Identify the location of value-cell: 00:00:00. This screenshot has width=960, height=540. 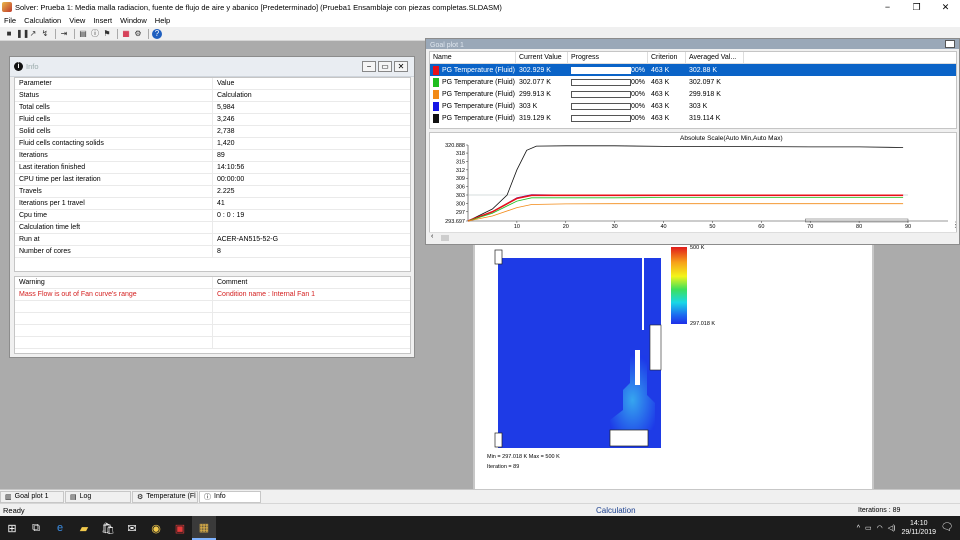
(231, 179).